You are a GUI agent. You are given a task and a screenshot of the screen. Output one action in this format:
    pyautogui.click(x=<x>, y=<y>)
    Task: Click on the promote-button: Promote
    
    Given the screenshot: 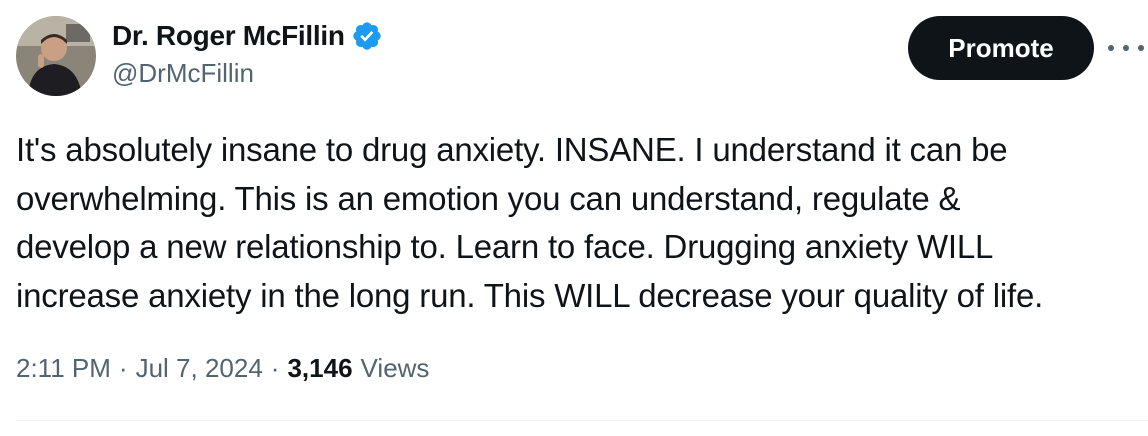 What is the action you would take?
    pyautogui.click(x=1001, y=48)
    